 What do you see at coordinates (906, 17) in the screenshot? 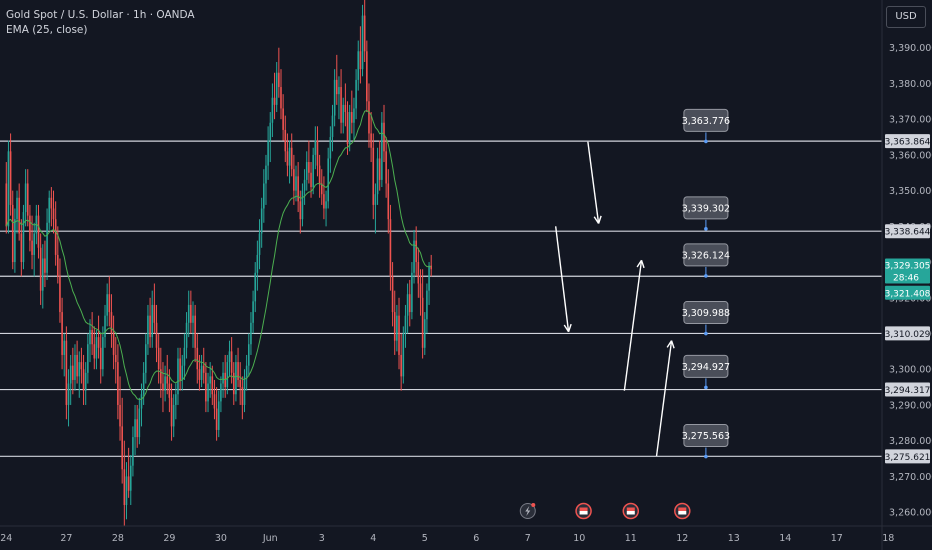
I see `currency-button: USD` at bounding box center [906, 17].